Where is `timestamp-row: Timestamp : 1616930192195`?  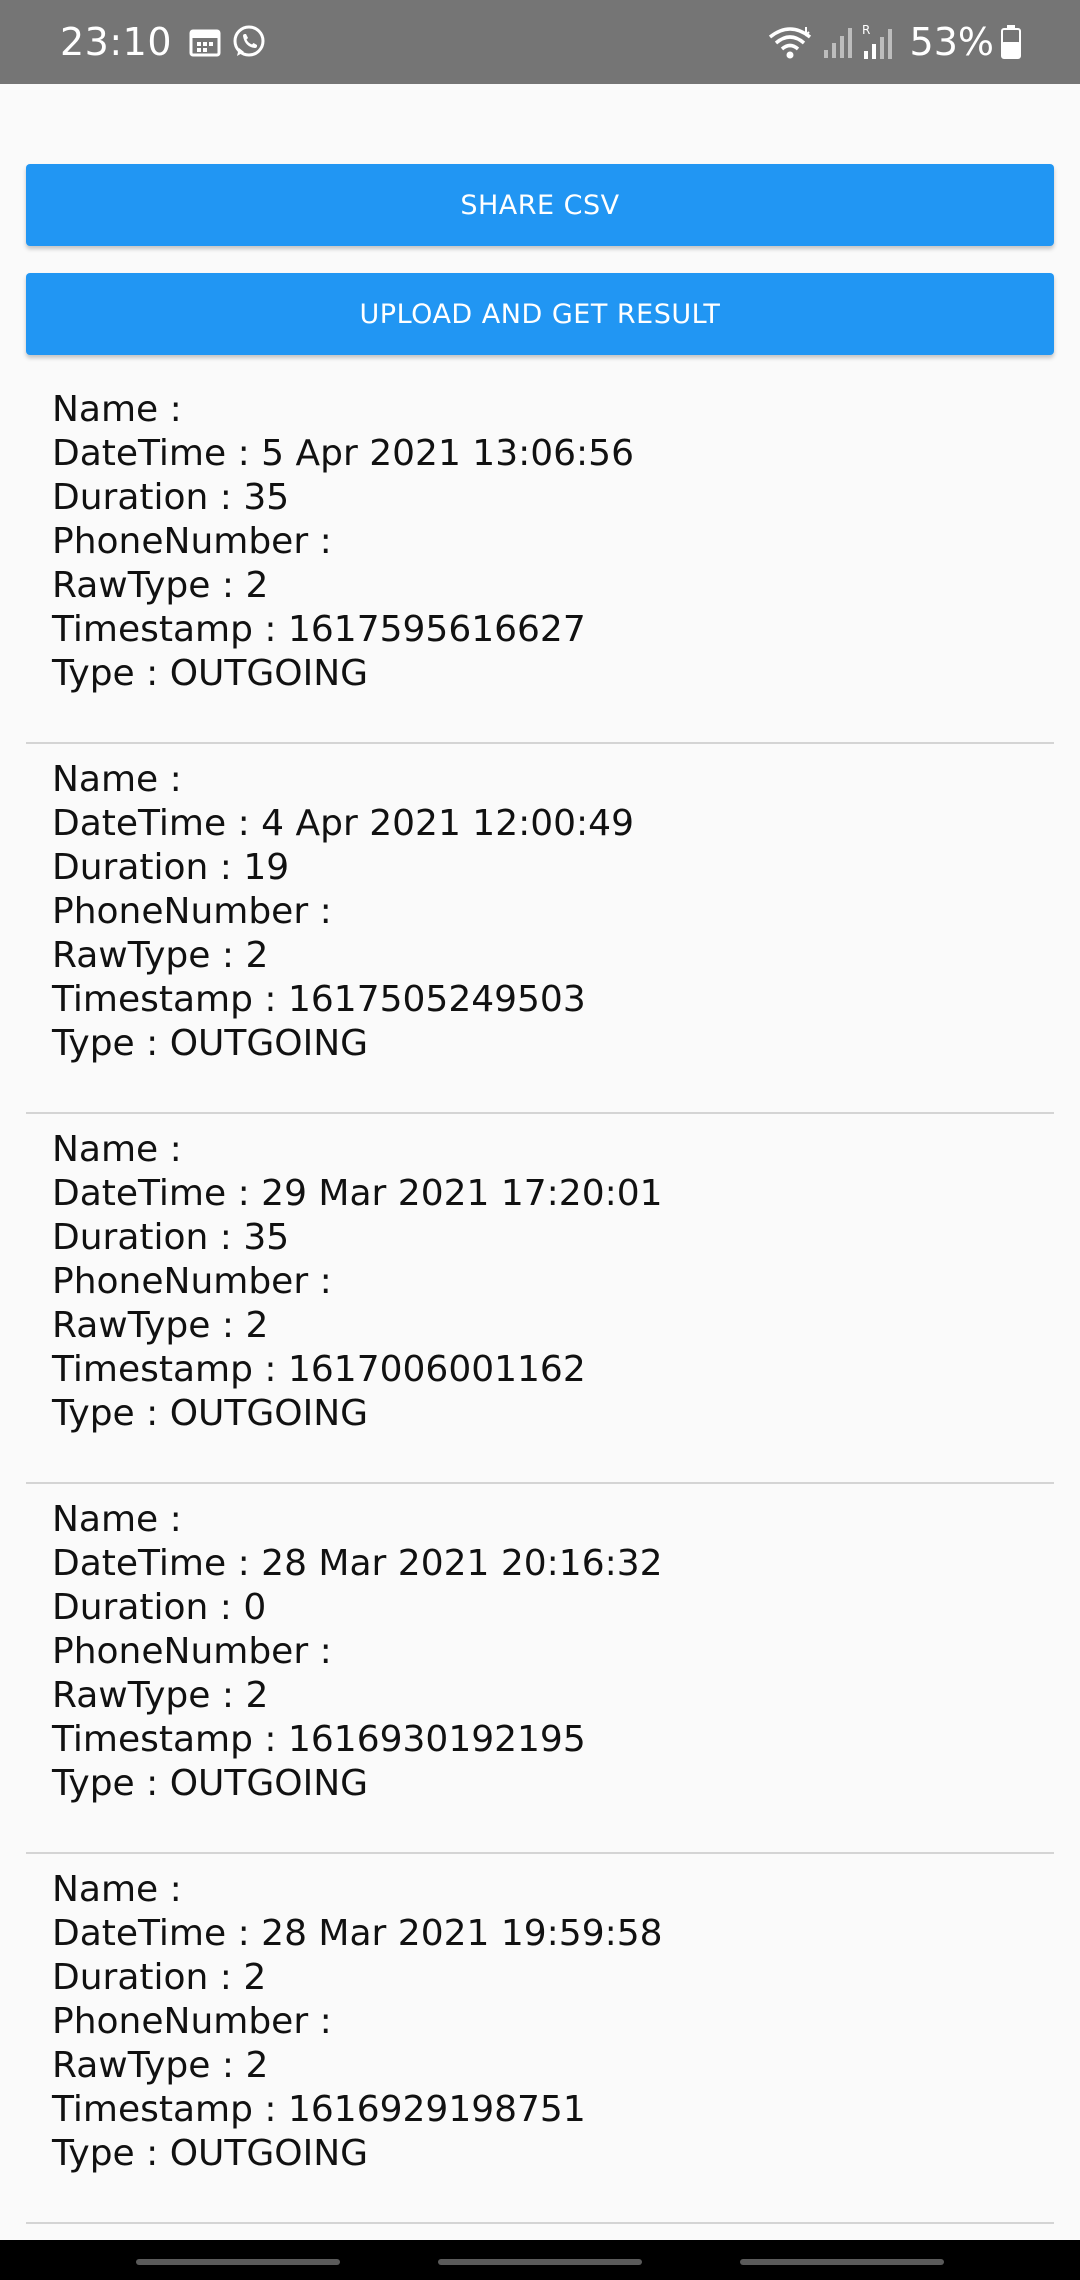
timestamp-row: Timestamp : 1616930192195 is located at coordinates (553, 1740).